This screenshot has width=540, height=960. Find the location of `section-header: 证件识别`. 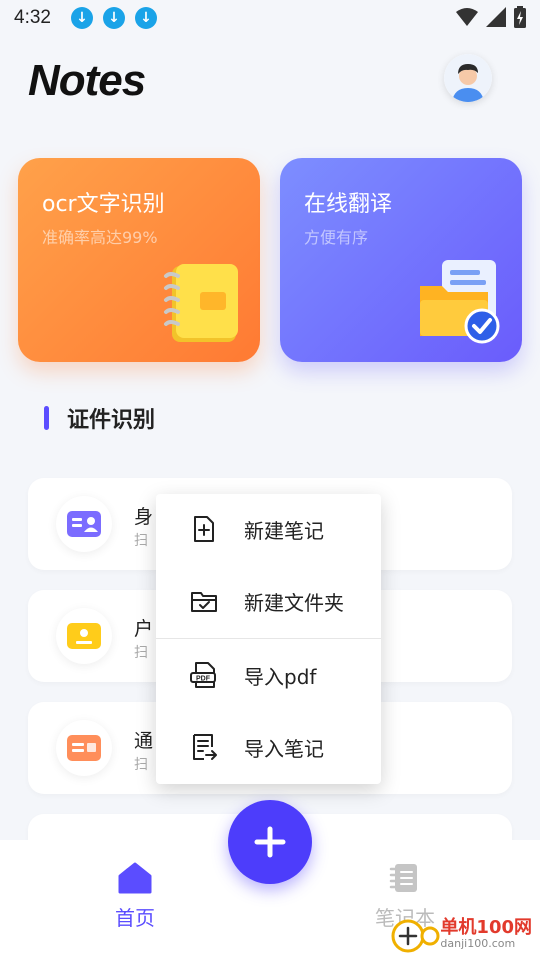

section-header: 证件识别 is located at coordinates (99, 418).